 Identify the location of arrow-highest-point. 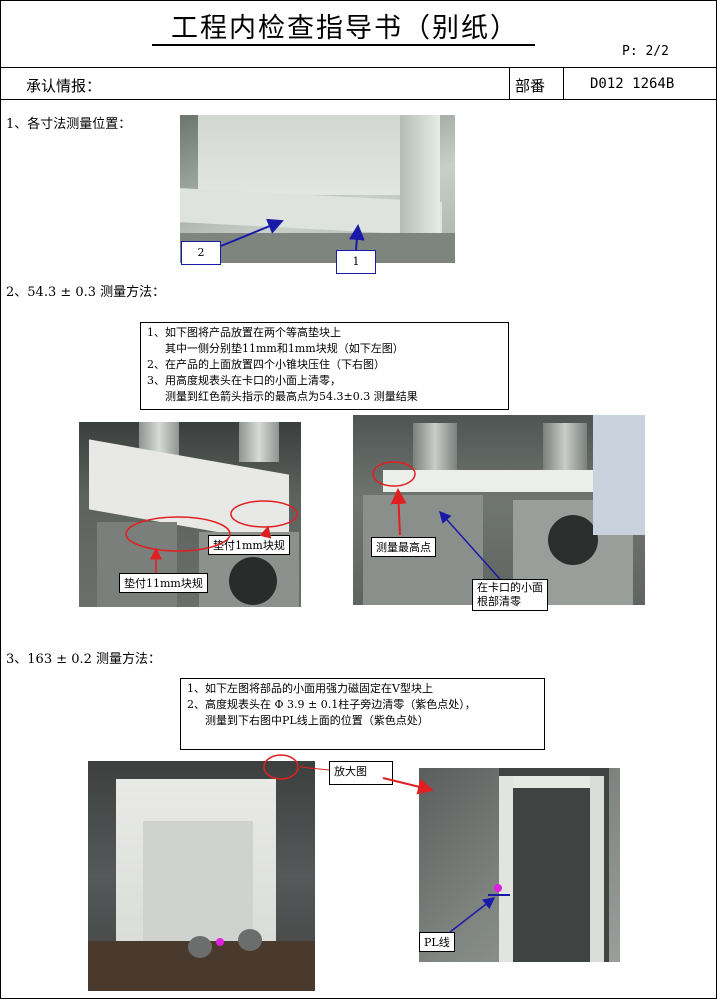
(398, 512).